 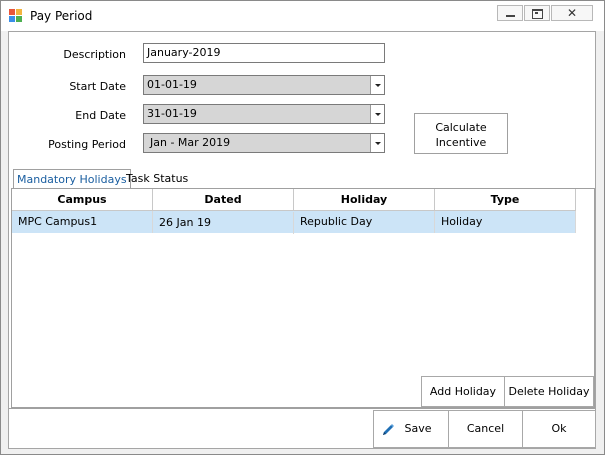 What do you see at coordinates (418, 428) in the screenshot?
I see `save-label: Save` at bounding box center [418, 428].